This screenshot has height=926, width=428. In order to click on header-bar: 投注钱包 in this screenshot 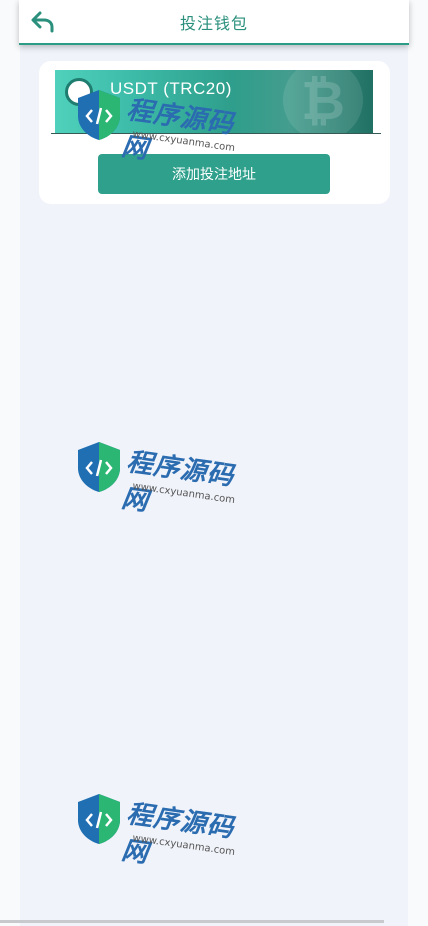, I will do `click(214, 22)`.